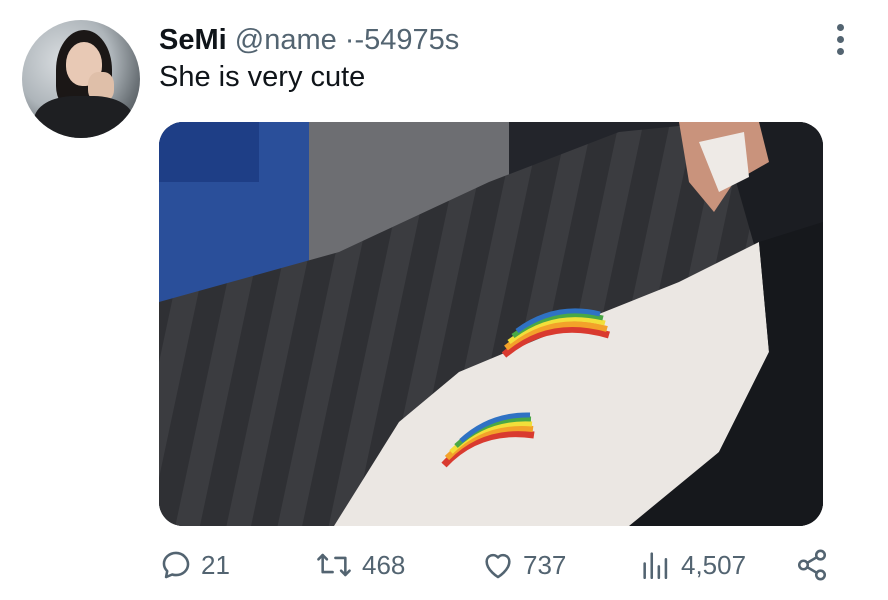  What do you see at coordinates (334, 565) in the screenshot?
I see `retweet-icon` at bounding box center [334, 565].